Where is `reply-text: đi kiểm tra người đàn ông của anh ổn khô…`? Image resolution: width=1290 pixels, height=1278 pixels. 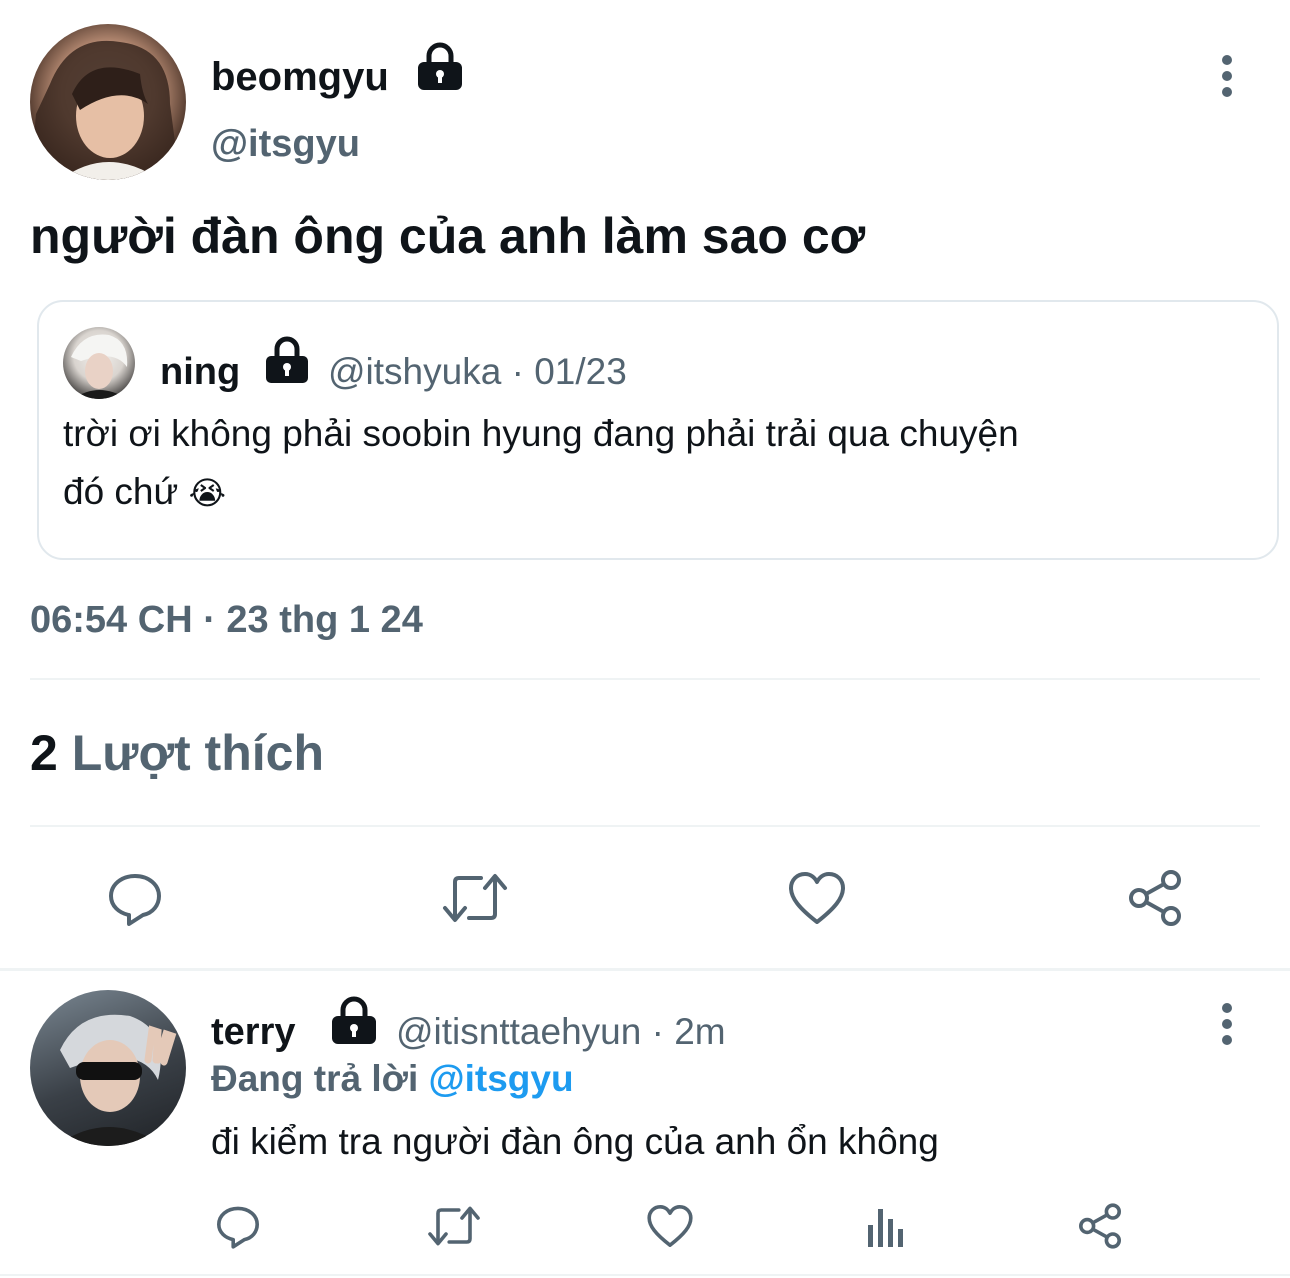 reply-text: đi kiểm tra người đàn ông của anh ổn khô… is located at coordinates (575, 1141).